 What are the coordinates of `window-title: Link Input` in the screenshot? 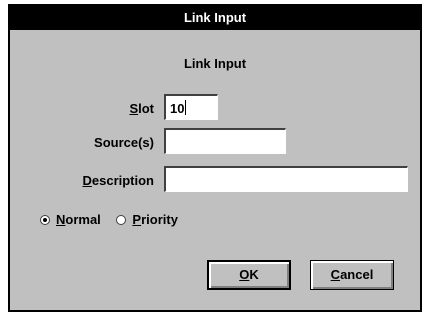 It's located at (215, 17).